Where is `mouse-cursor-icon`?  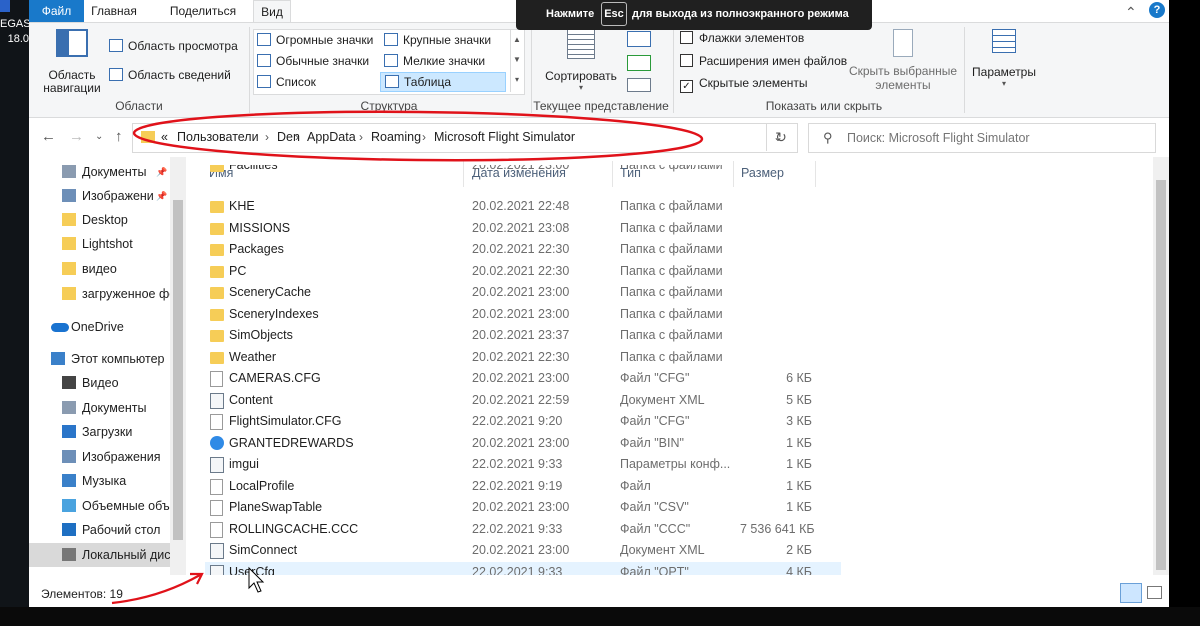 mouse-cursor-icon is located at coordinates (256, 579).